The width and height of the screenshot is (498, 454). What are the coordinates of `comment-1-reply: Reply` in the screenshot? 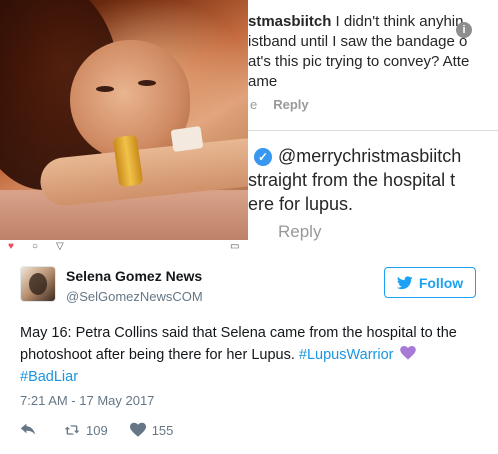 It's located at (291, 104).